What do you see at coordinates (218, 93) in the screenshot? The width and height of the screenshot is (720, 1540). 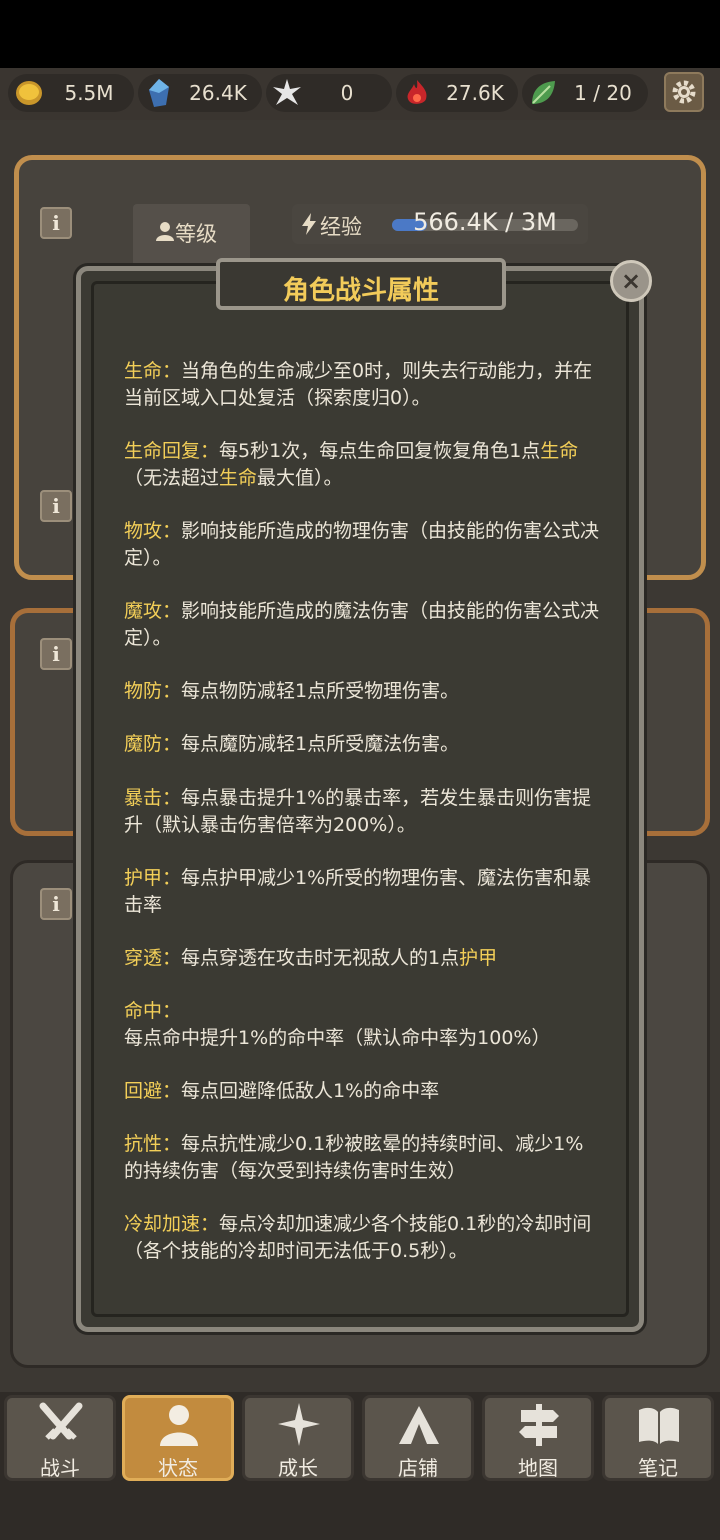 I see `resource-value: 26.4K` at bounding box center [218, 93].